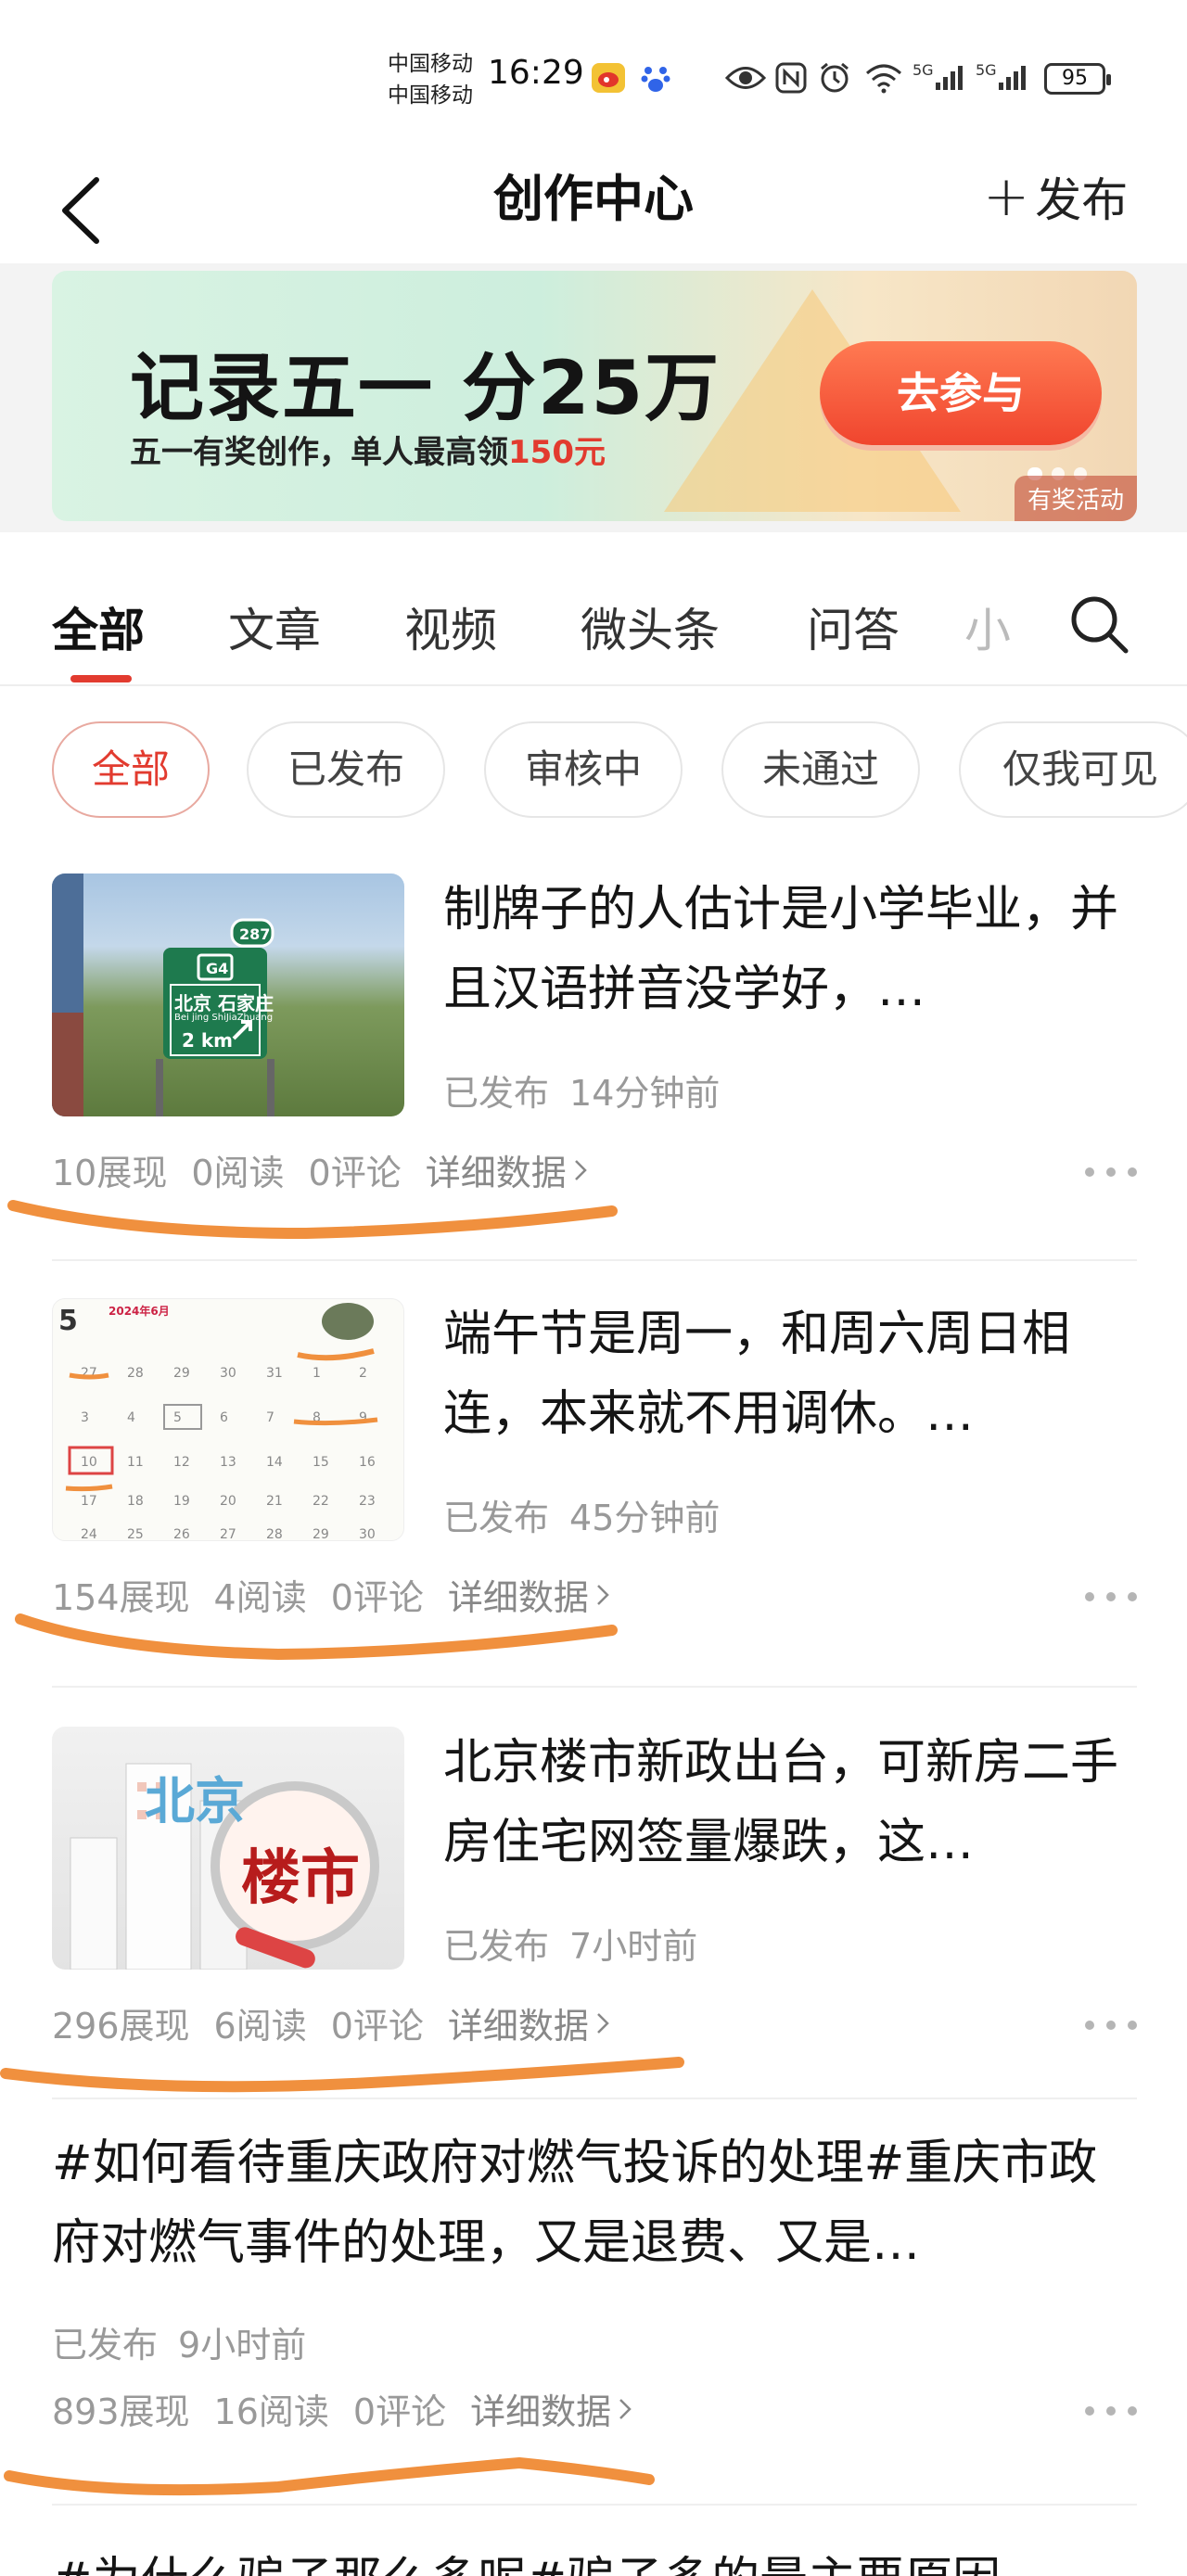 This screenshot has height=2576, width=1187. Describe the element at coordinates (1099, 625) in the screenshot. I see `search-button` at that location.